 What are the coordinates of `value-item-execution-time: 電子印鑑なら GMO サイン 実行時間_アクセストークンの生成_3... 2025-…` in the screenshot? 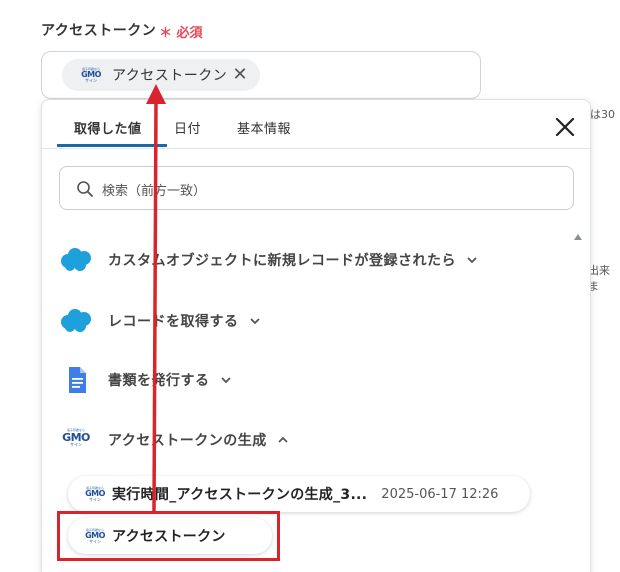 It's located at (299, 494).